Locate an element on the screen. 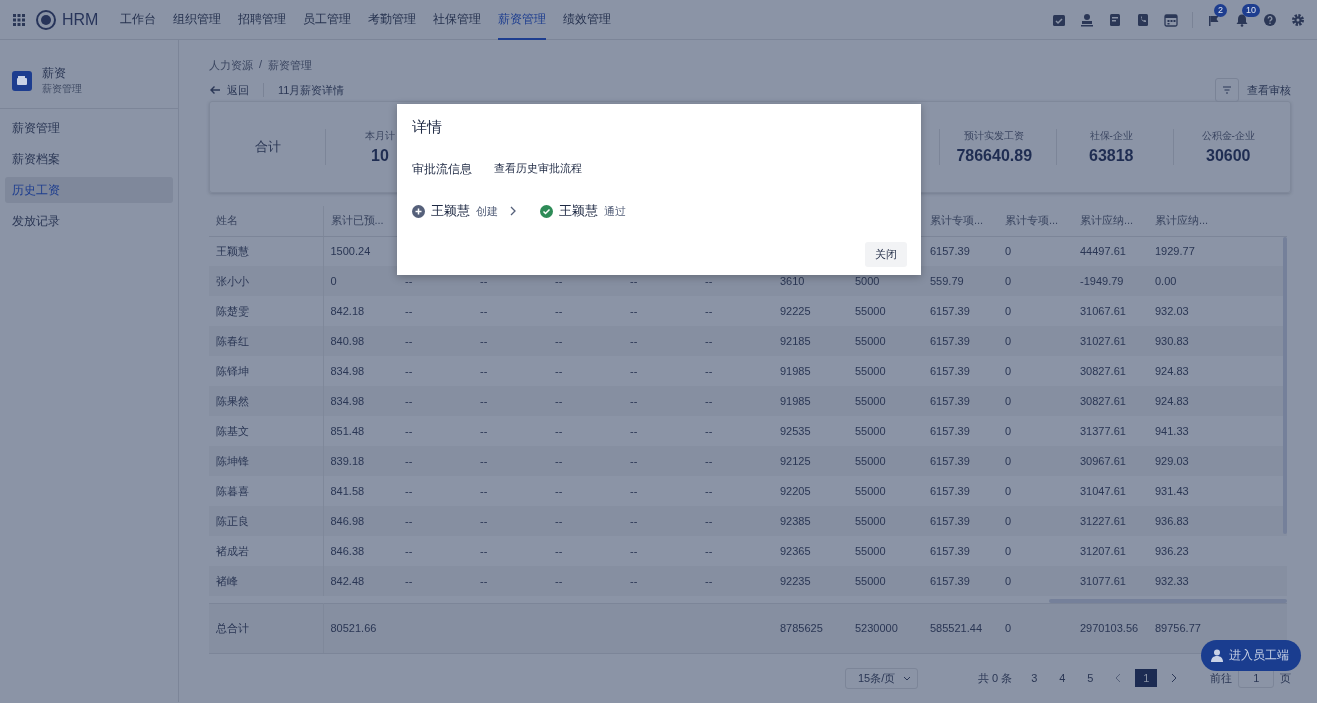 The image size is (1317, 703). table-cell: 31067.61 is located at coordinates (1103, 311).